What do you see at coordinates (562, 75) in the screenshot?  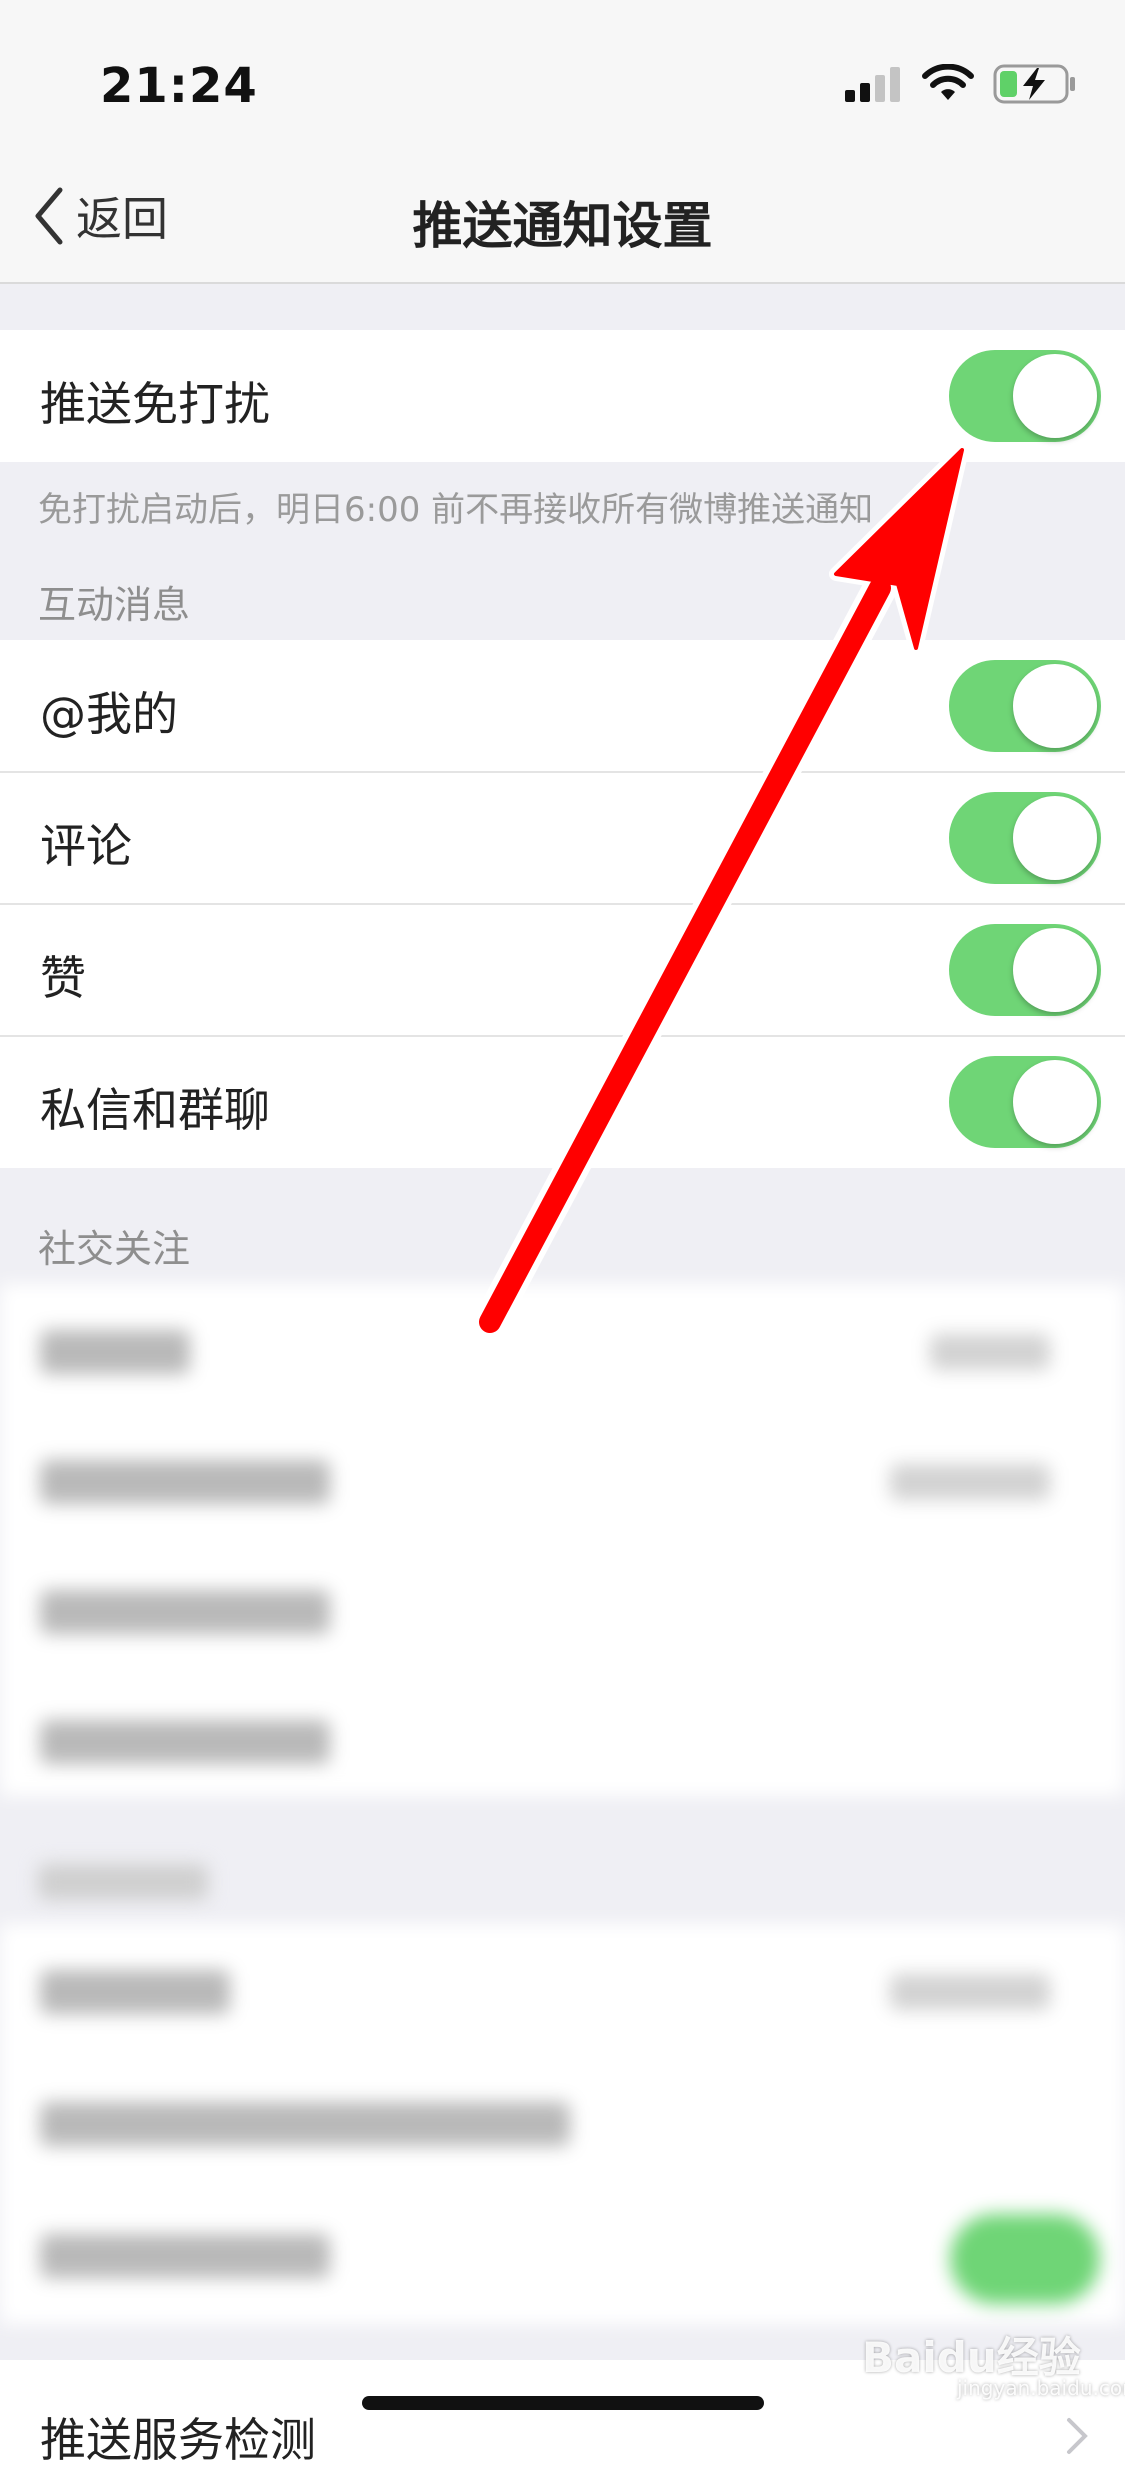 I see `status-bar: 21:24` at bounding box center [562, 75].